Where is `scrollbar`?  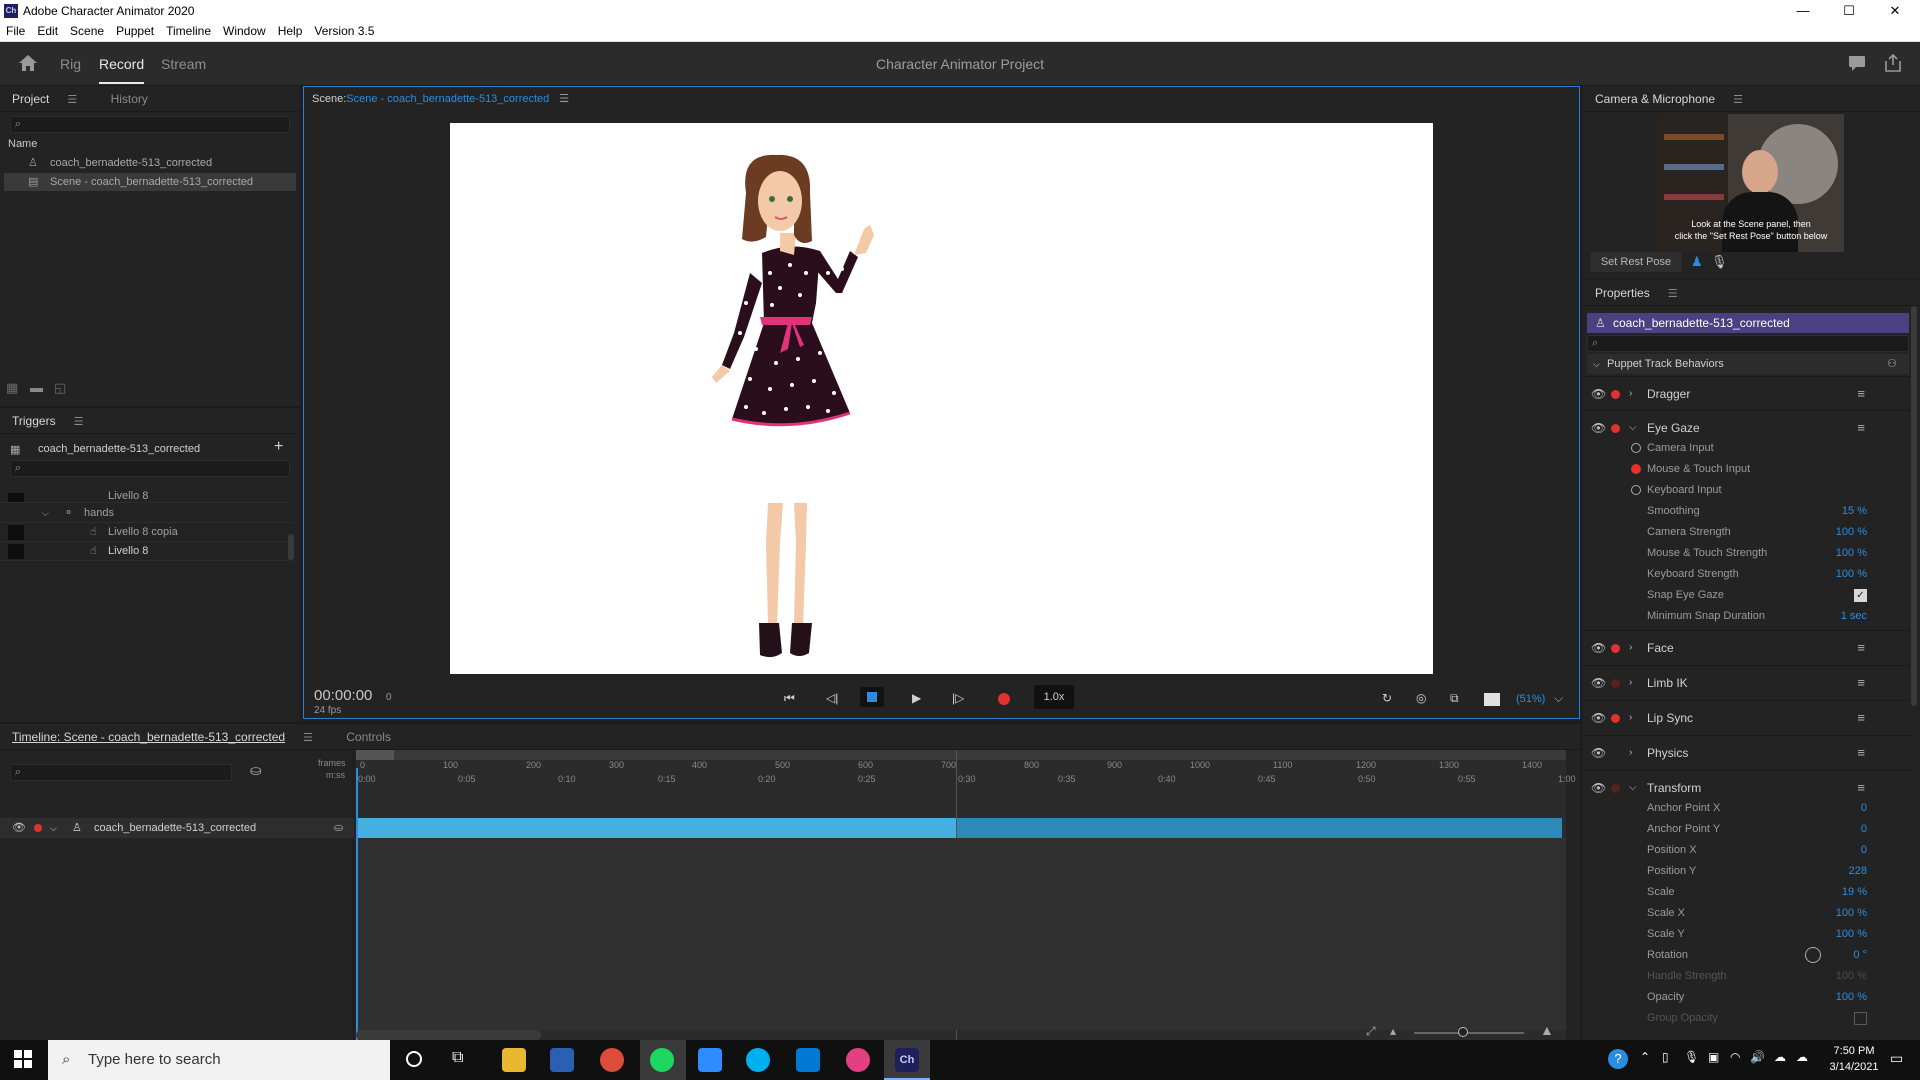 scrollbar is located at coordinates (291, 547).